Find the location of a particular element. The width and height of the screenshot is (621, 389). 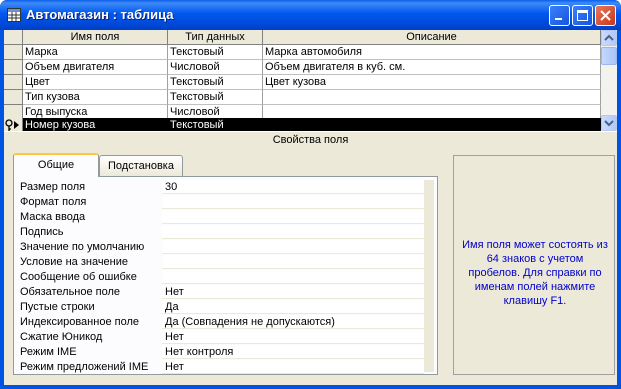

grid-vertical-scrollbar is located at coordinates (609, 80).